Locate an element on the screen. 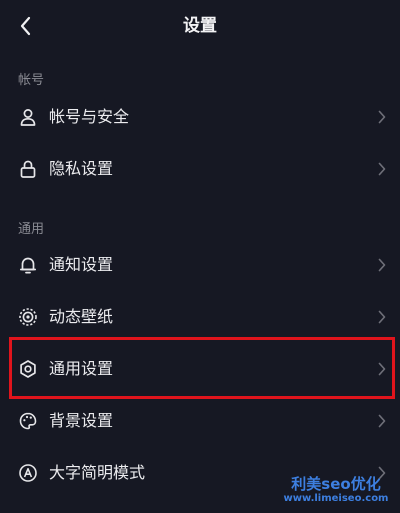 This screenshot has height=513, width=400. settings-item-background: 背景设置 is located at coordinates (200, 421).